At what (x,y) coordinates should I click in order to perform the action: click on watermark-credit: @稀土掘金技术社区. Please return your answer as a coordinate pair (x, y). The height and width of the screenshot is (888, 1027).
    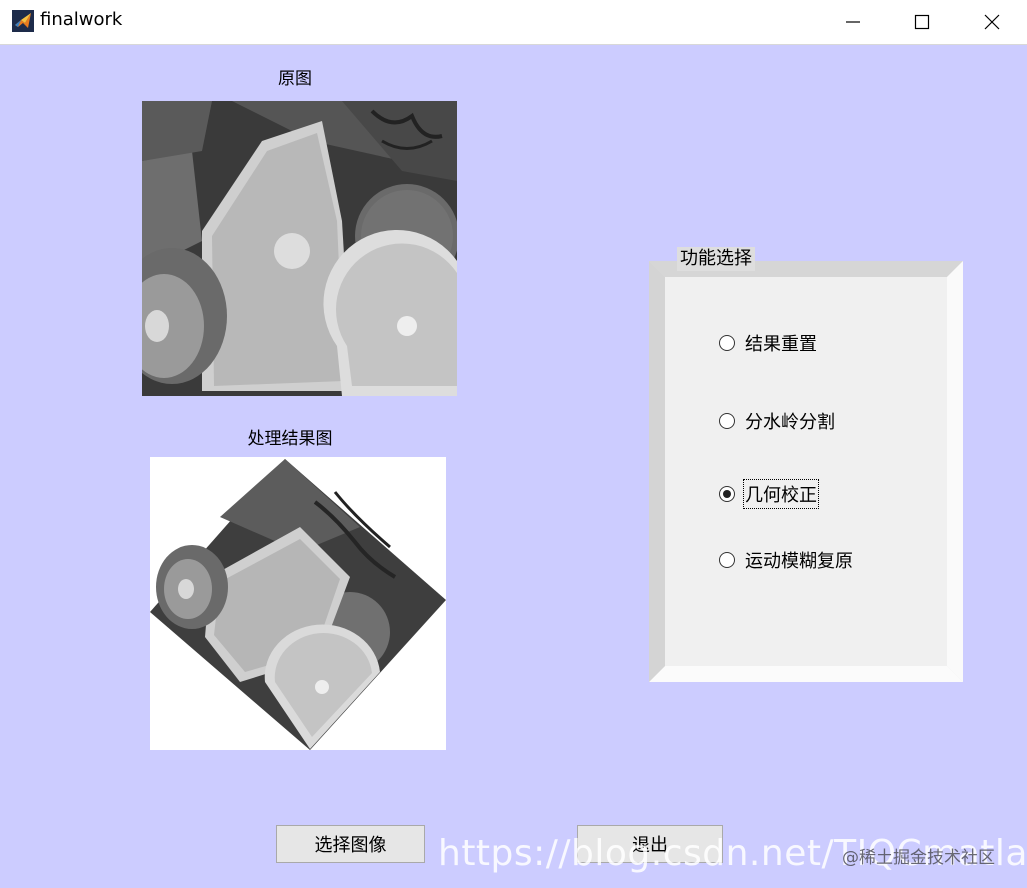
    Looking at the image, I should click on (918, 858).